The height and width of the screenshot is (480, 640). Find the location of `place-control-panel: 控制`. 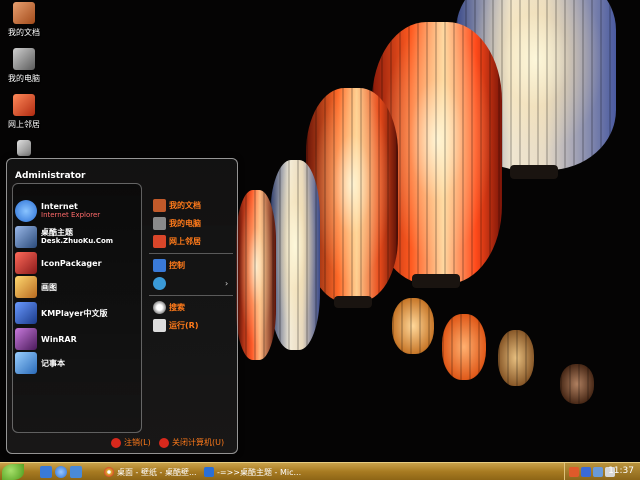

place-control-panel: 控制 is located at coordinates (169, 265).